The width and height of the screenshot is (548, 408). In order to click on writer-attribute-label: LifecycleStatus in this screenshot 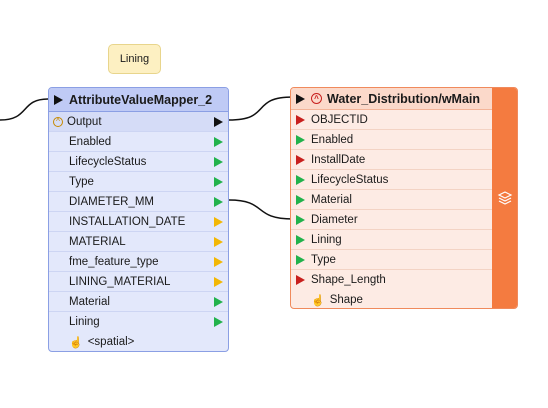, I will do `click(350, 179)`.